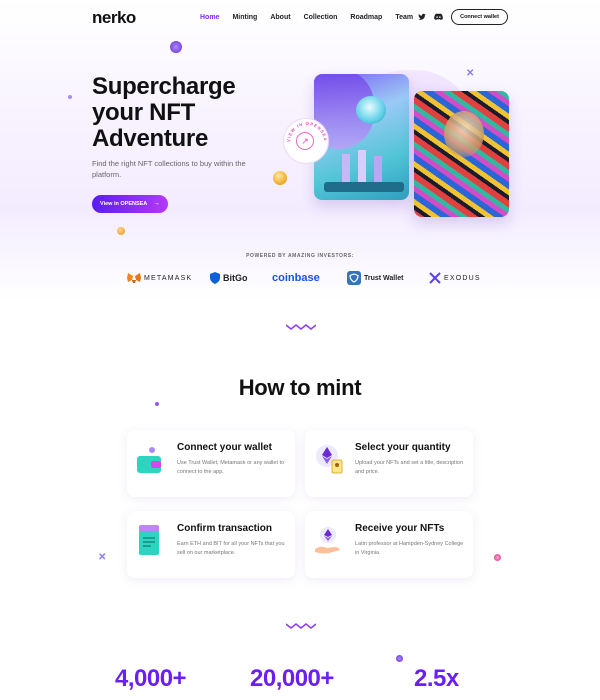  What do you see at coordinates (464, 134) in the screenshot?
I see `nft-art-face` at bounding box center [464, 134].